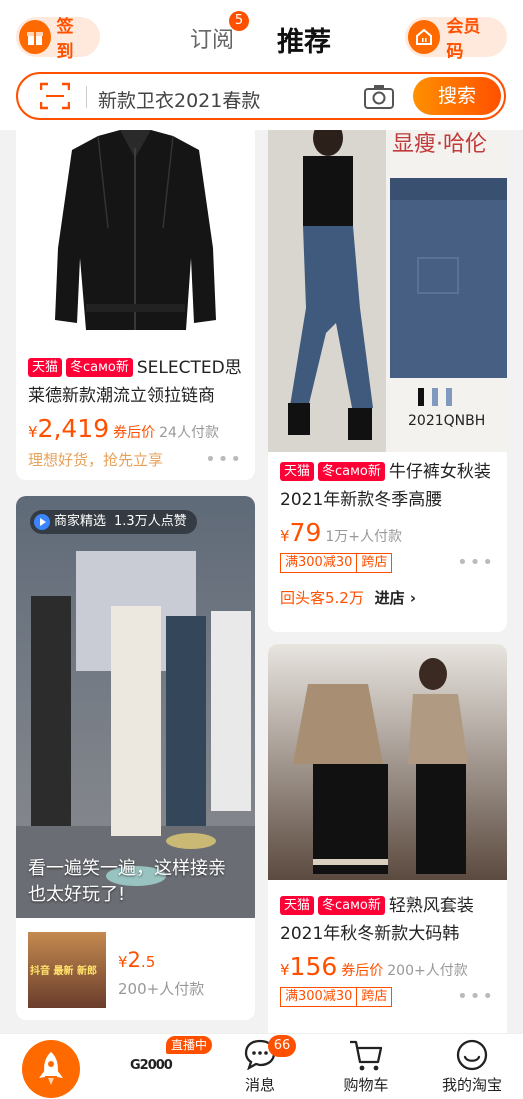  I want to click on cart-icon, so click(366, 1055).